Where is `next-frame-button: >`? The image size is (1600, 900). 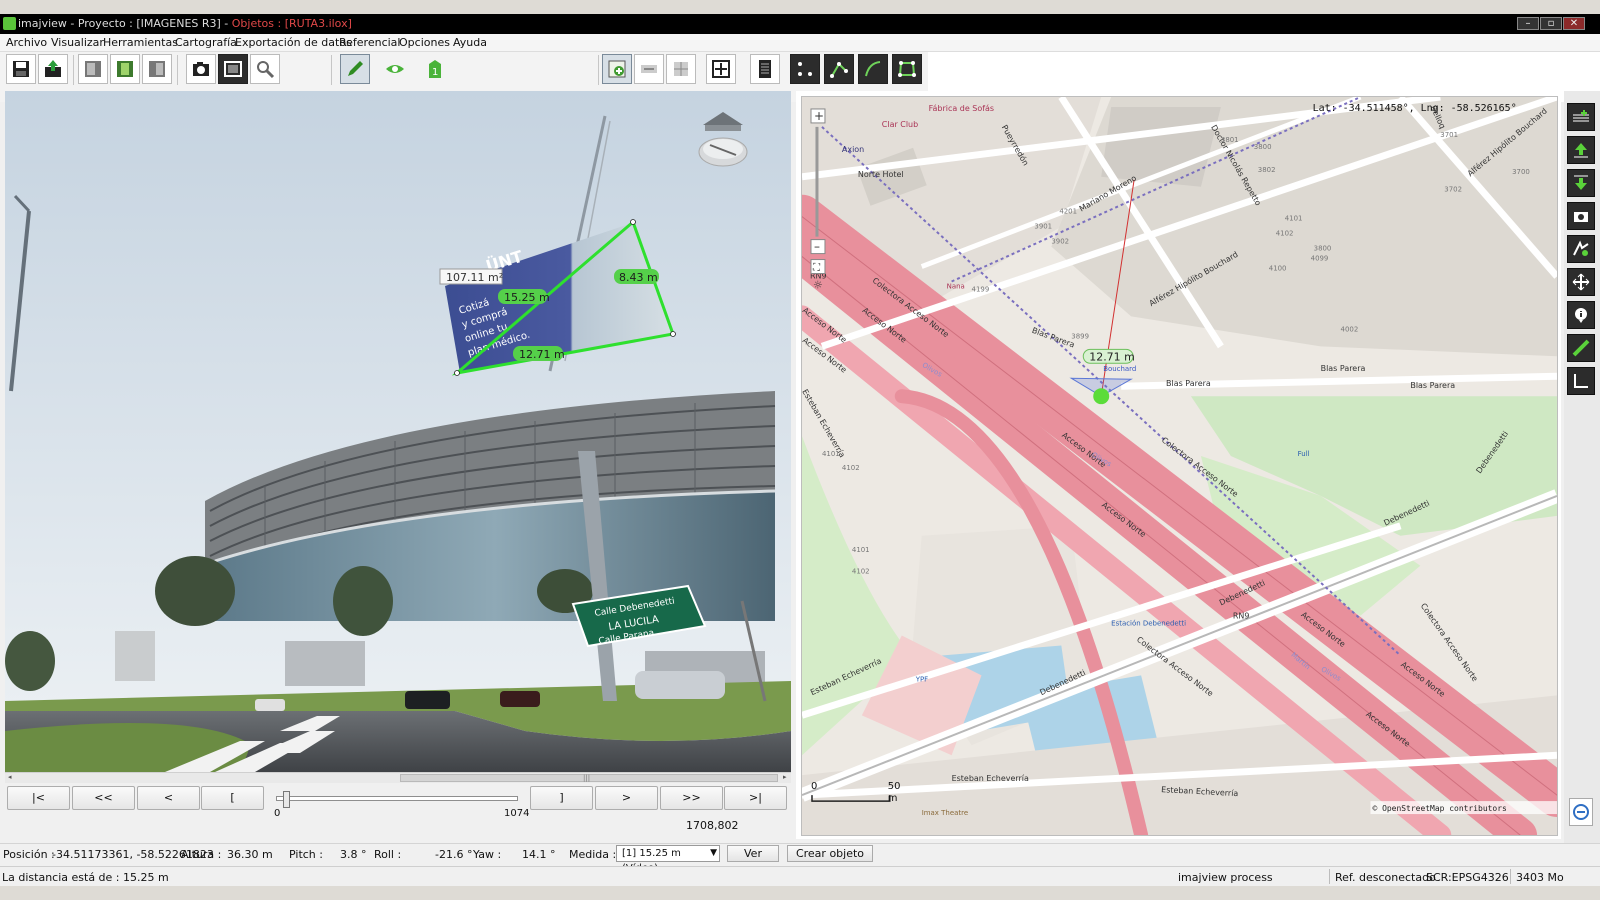 next-frame-button: > is located at coordinates (626, 798).